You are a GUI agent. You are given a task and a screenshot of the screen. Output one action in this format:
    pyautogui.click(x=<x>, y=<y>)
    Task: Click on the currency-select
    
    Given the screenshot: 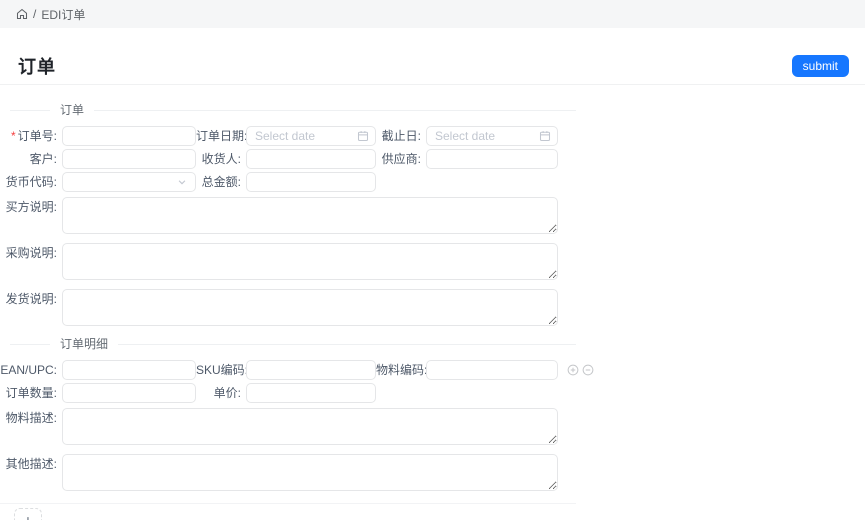 What is the action you would take?
    pyautogui.click(x=129, y=182)
    